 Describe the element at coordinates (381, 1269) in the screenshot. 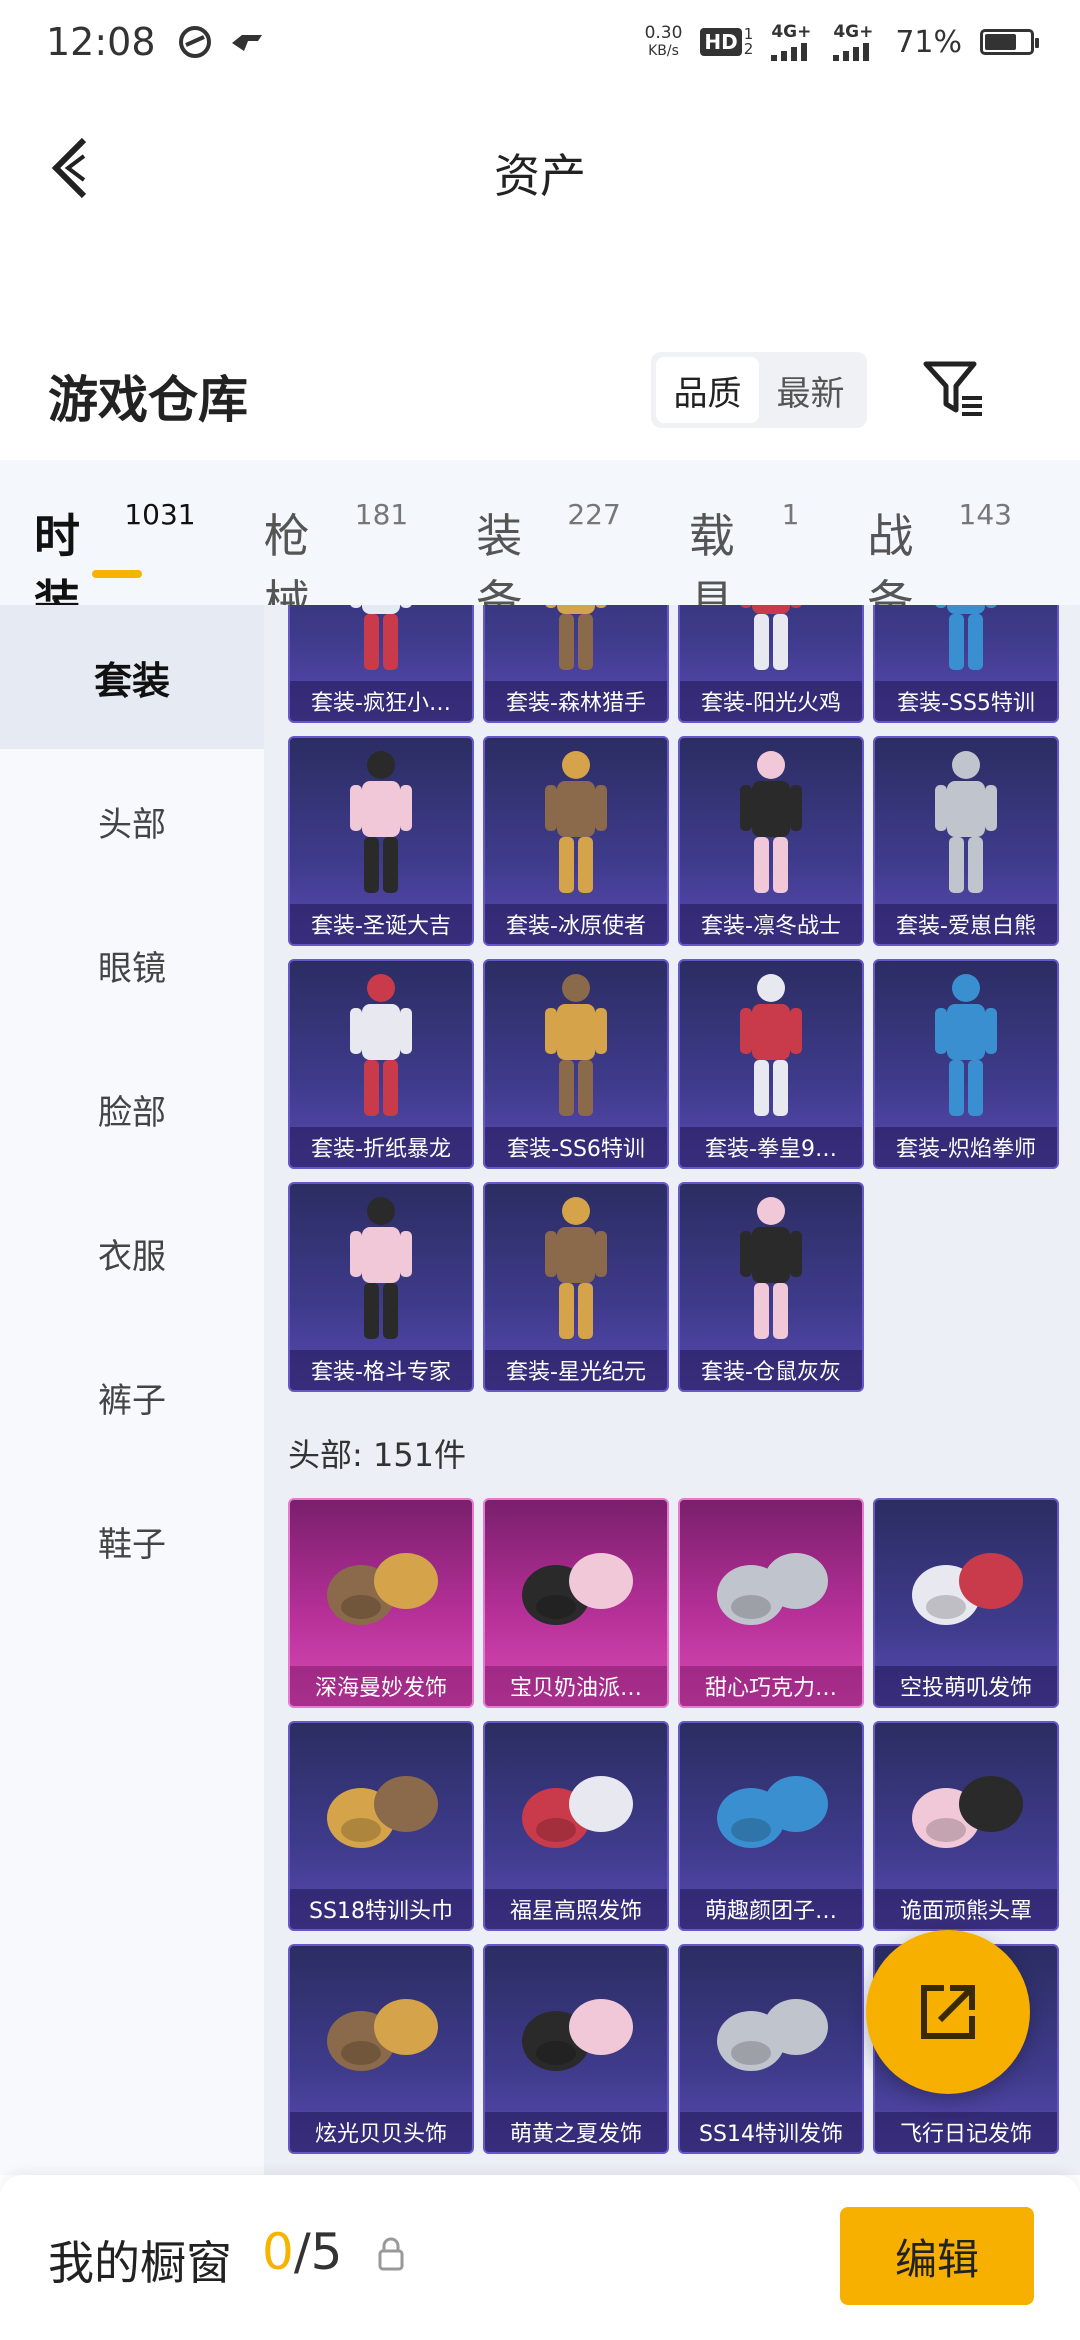

I see `black-figure-icon` at that location.